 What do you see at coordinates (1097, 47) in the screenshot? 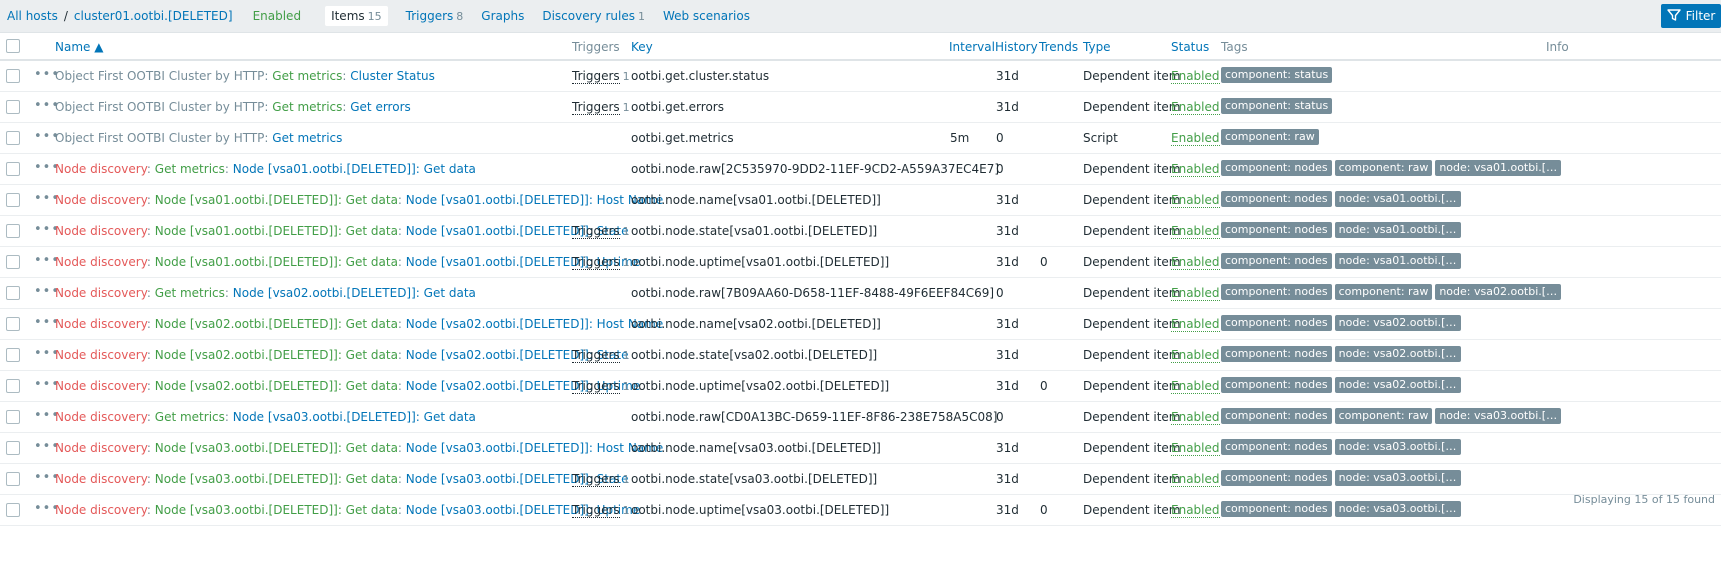
I see `column-type: Type` at bounding box center [1097, 47].